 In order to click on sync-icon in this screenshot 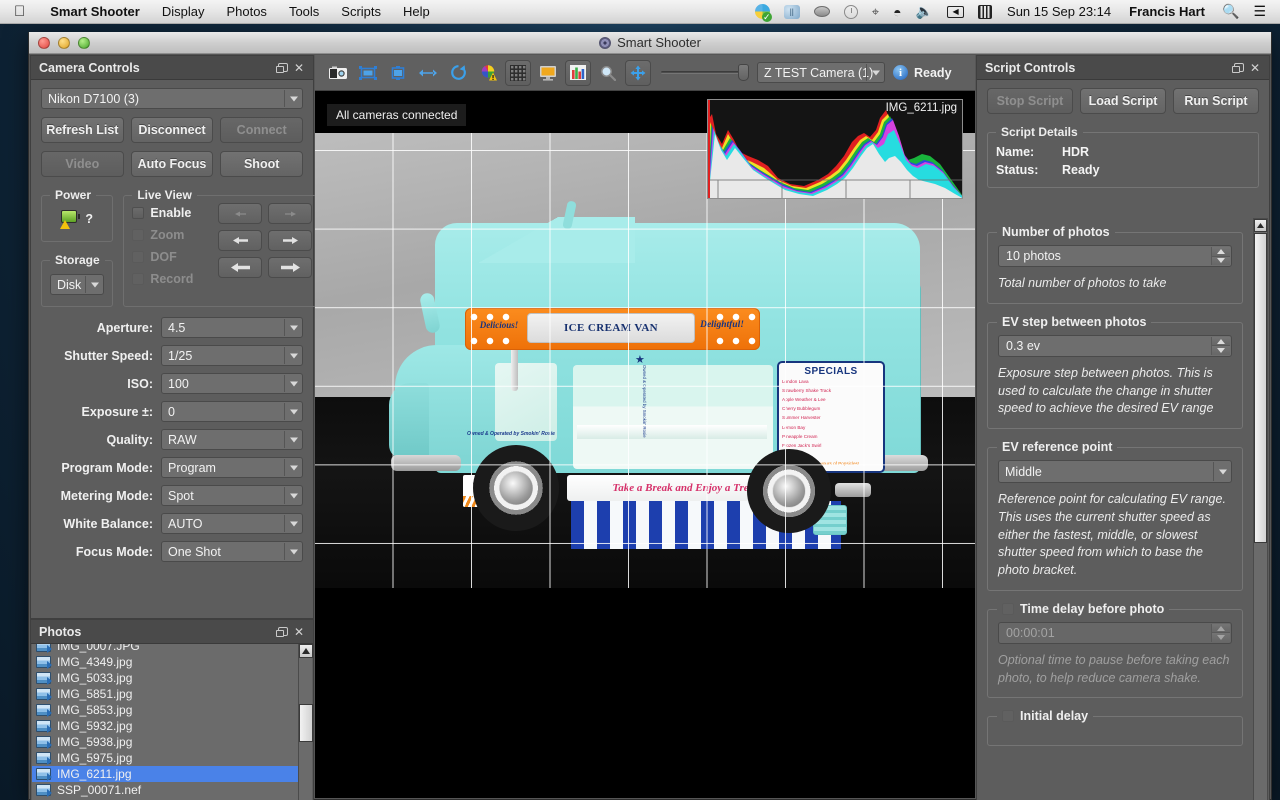, I will do `click(762, 13)`.